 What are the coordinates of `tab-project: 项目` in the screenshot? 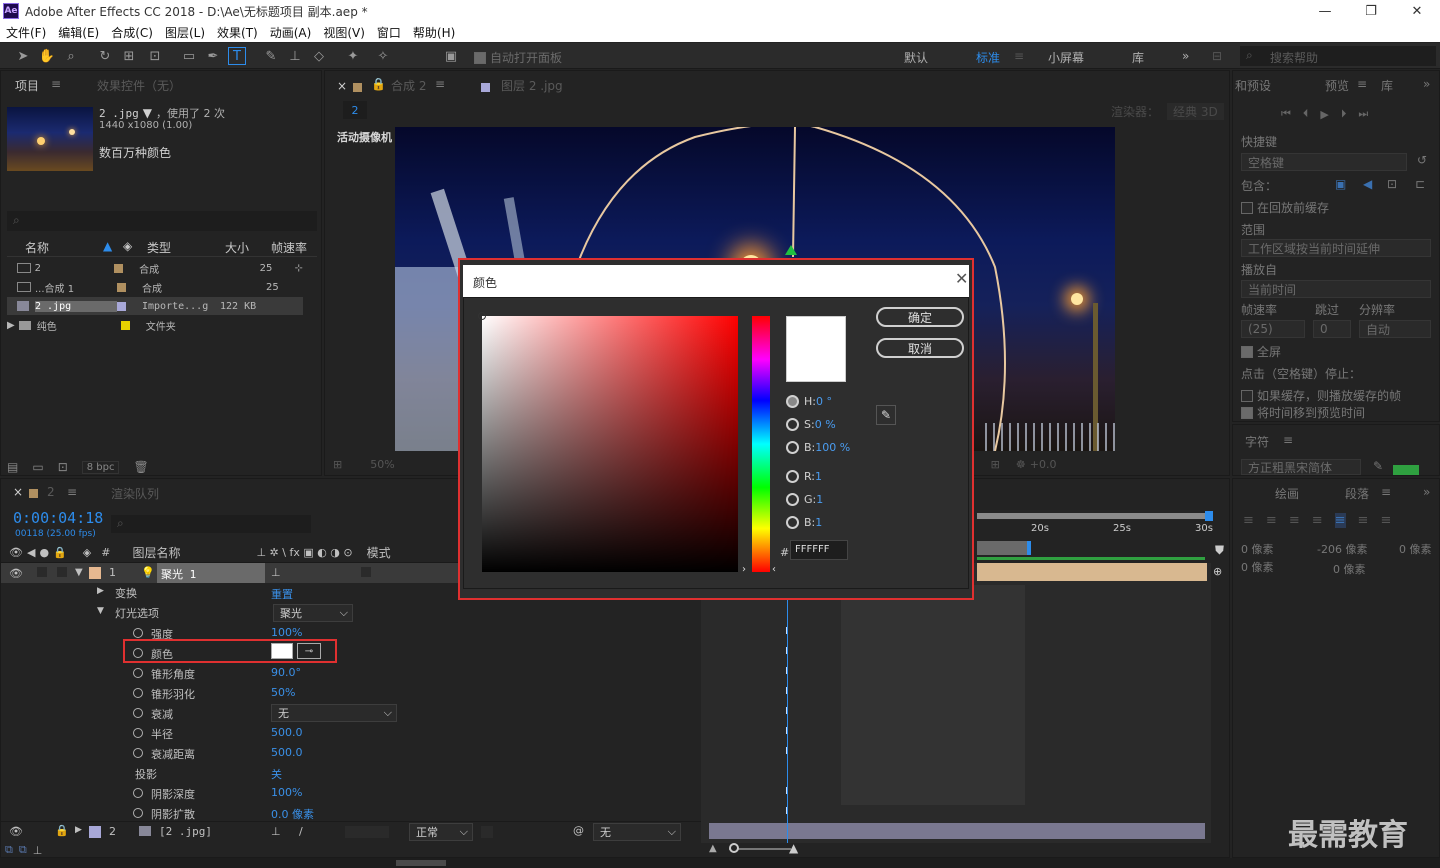 It's located at (27, 85).